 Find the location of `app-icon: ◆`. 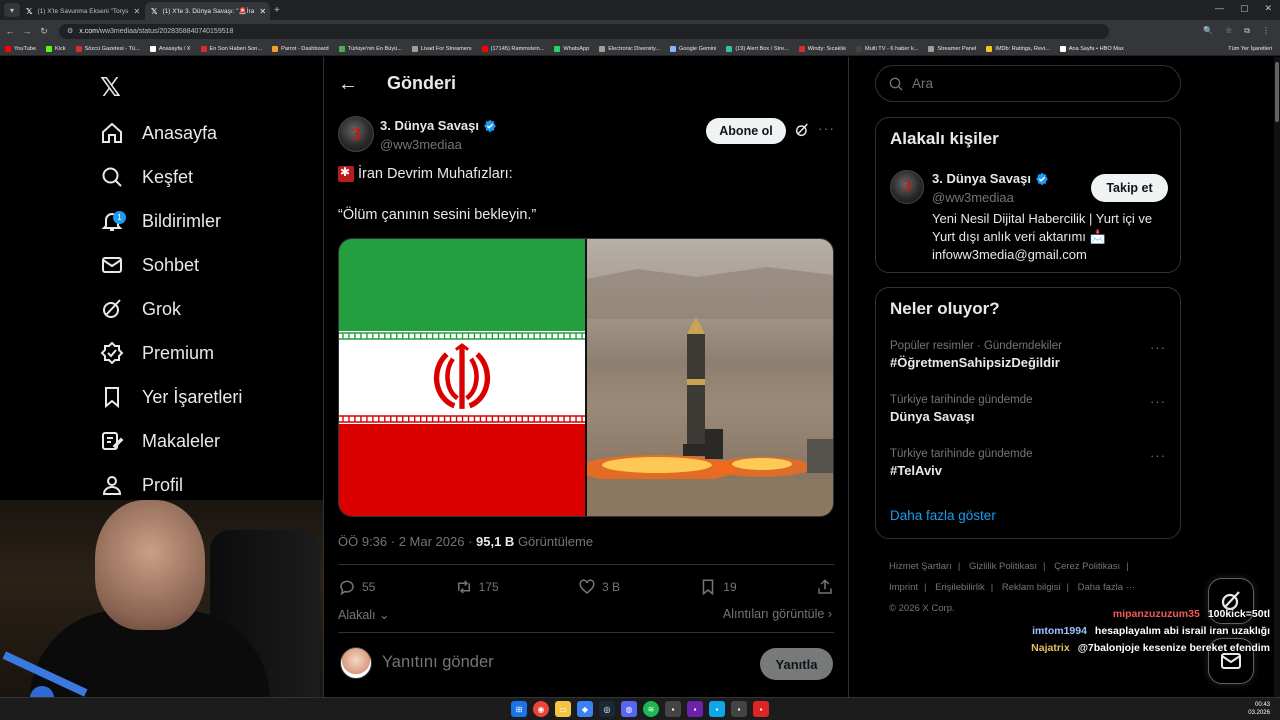

app-icon: ◆ is located at coordinates (585, 709).